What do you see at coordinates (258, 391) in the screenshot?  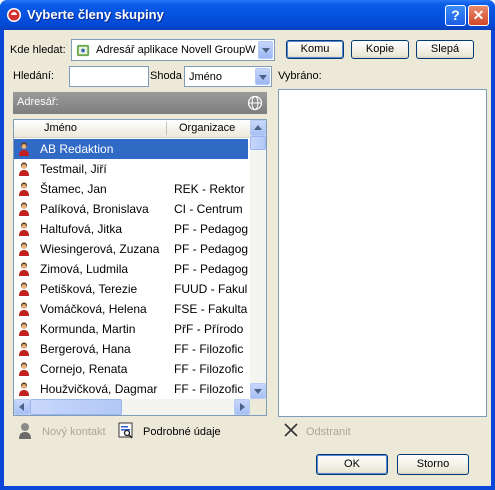 I see `scroll-down-button` at bounding box center [258, 391].